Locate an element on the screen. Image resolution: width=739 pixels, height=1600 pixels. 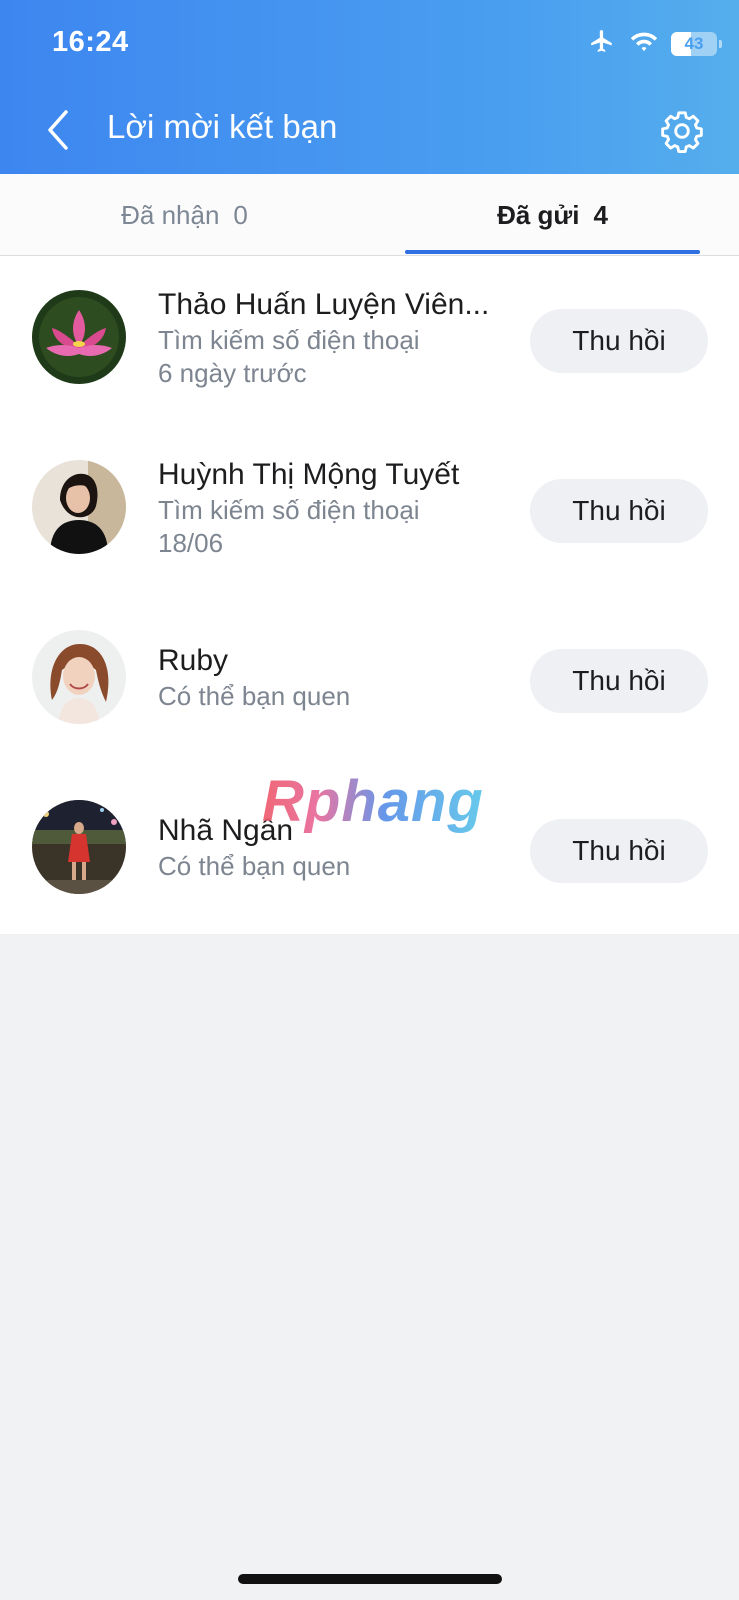
battery-icon: 43 is located at coordinates (696, 43).